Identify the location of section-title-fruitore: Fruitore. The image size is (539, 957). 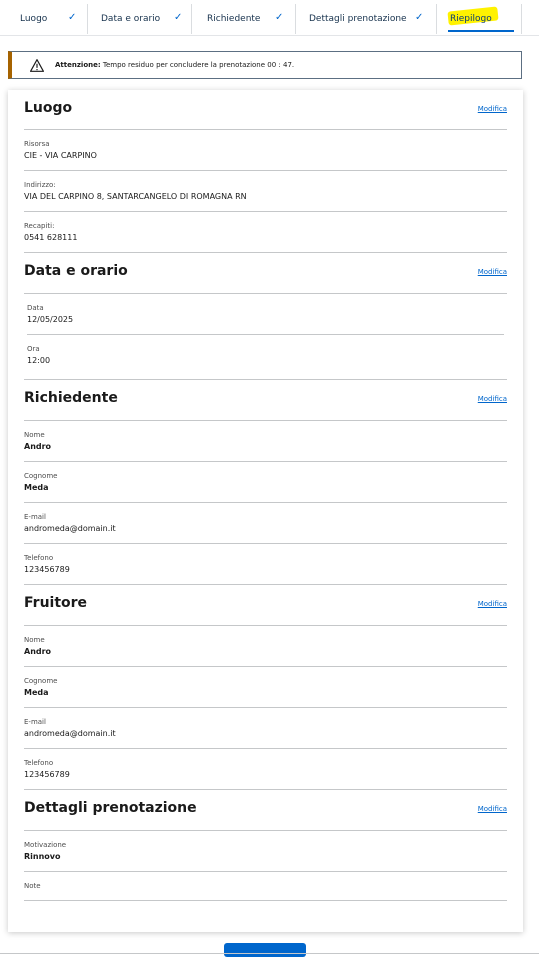
(56, 603).